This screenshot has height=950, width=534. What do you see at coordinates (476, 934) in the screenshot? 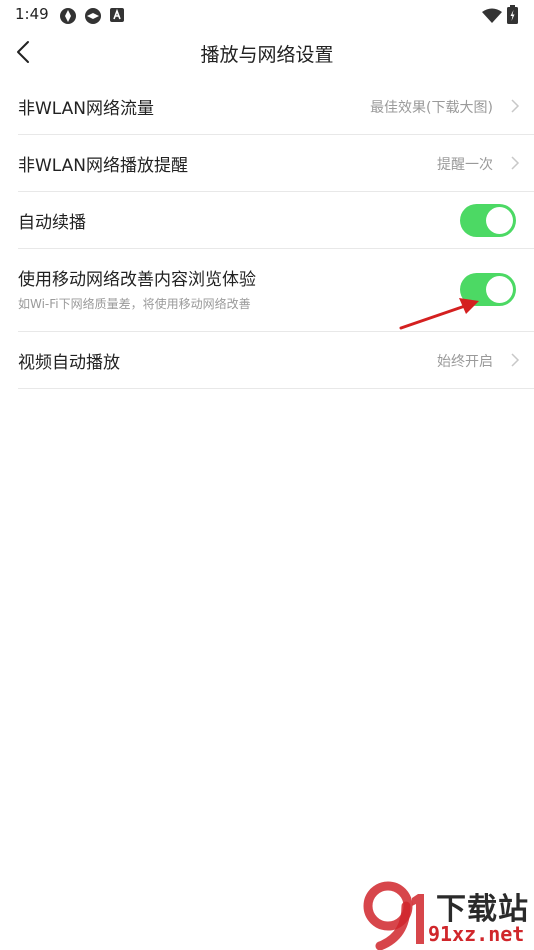
I see `watermark-site: 91xz.net` at bounding box center [476, 934].